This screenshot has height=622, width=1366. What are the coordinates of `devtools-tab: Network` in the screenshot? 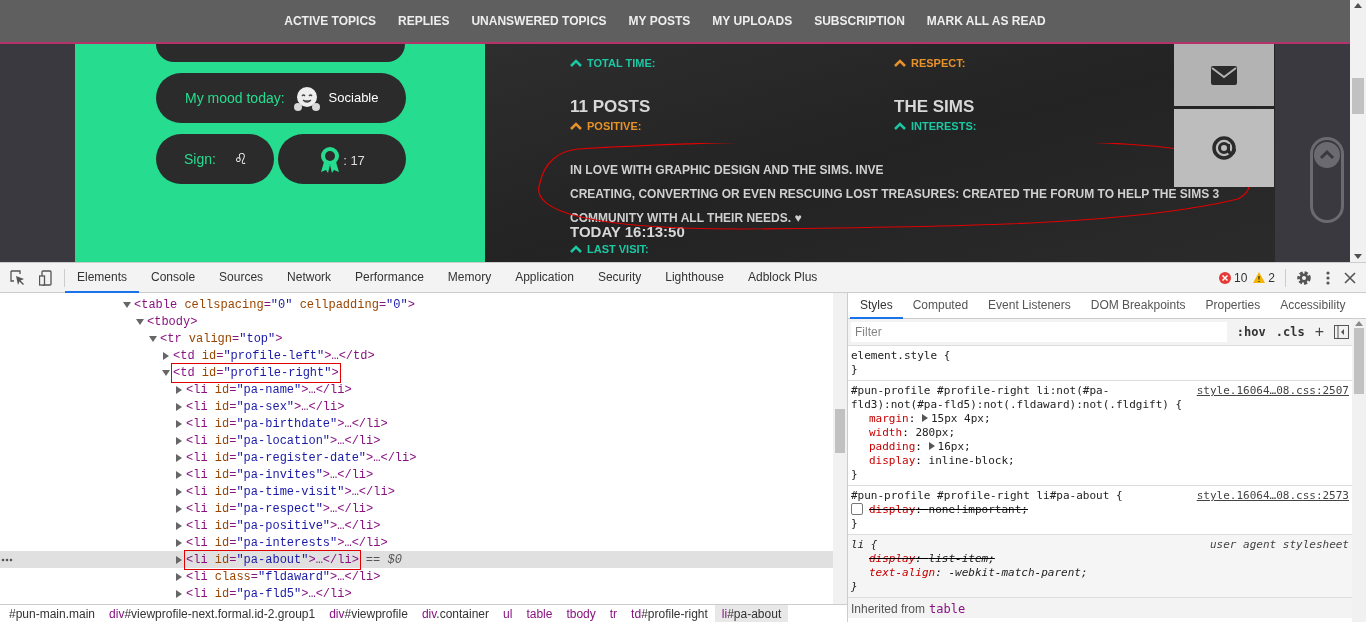 It's located at (309, 277).